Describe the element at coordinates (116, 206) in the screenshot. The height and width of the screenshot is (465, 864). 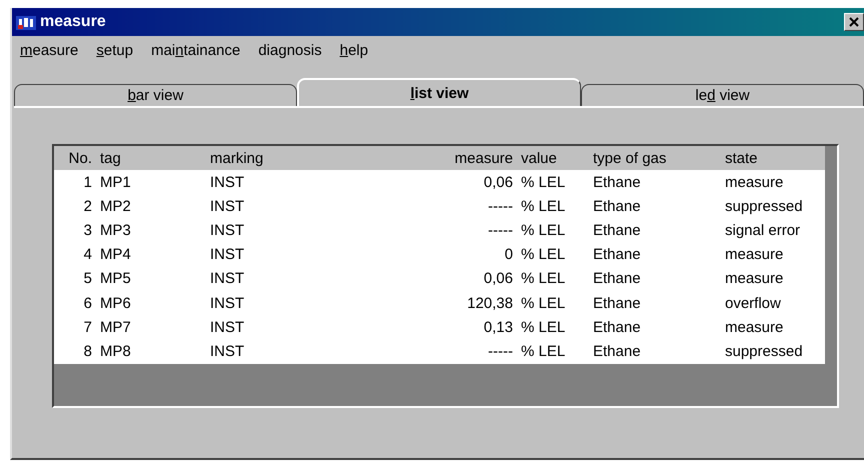
I see `table-cell-text: MP2` at that location.